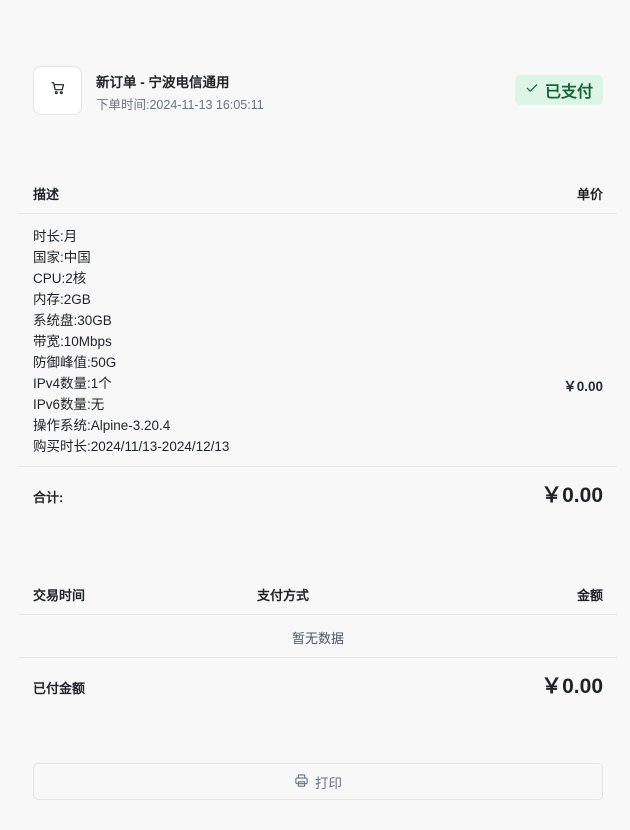 The image size is (630, 830). I want to click on cart-icon, so click(58, 90).